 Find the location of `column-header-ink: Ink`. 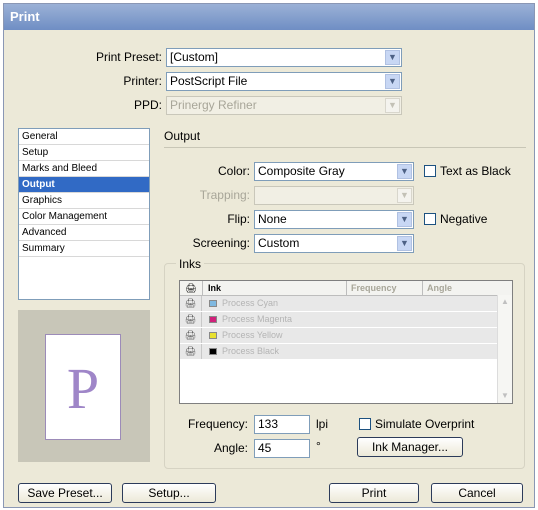

column-header-ink: Ink is located at coordinates (214, 288).